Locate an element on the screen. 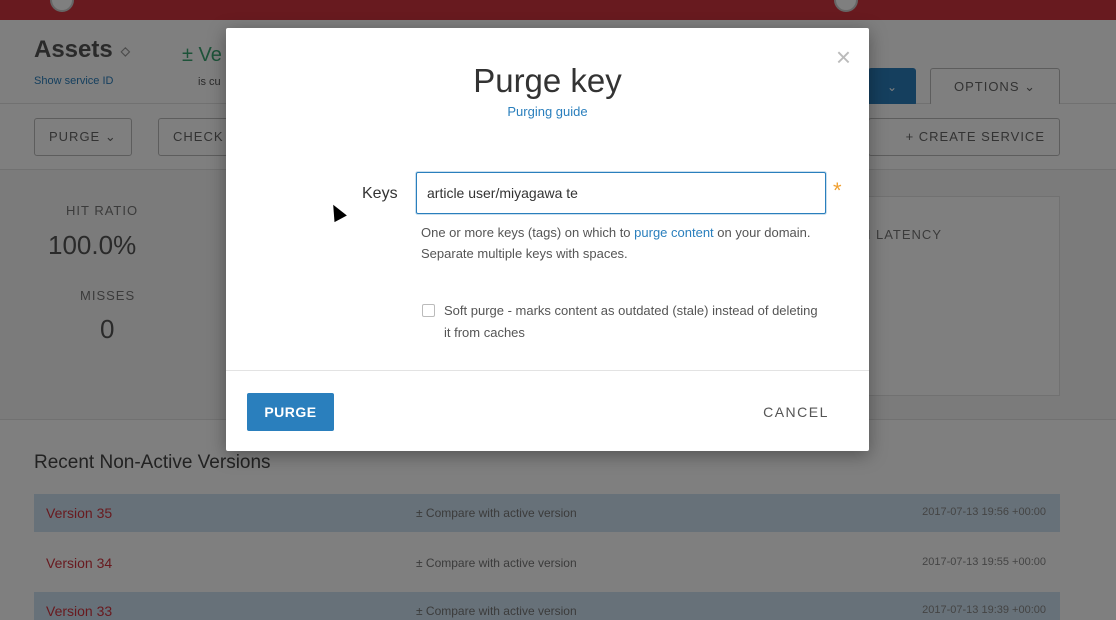  soft-purge-checkbox is located at coordinates (428, 310).